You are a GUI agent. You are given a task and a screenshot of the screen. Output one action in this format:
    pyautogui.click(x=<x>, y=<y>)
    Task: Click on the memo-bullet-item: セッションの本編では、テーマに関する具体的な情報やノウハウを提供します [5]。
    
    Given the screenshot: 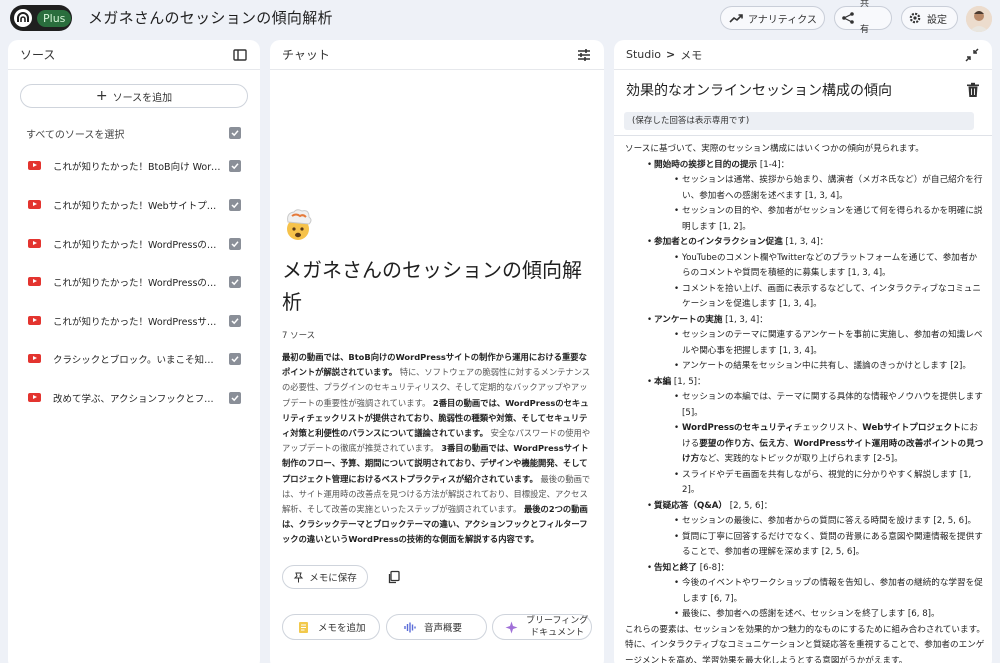 What is the action you would take?
    pyautogui.click(x=805, y=405)
    